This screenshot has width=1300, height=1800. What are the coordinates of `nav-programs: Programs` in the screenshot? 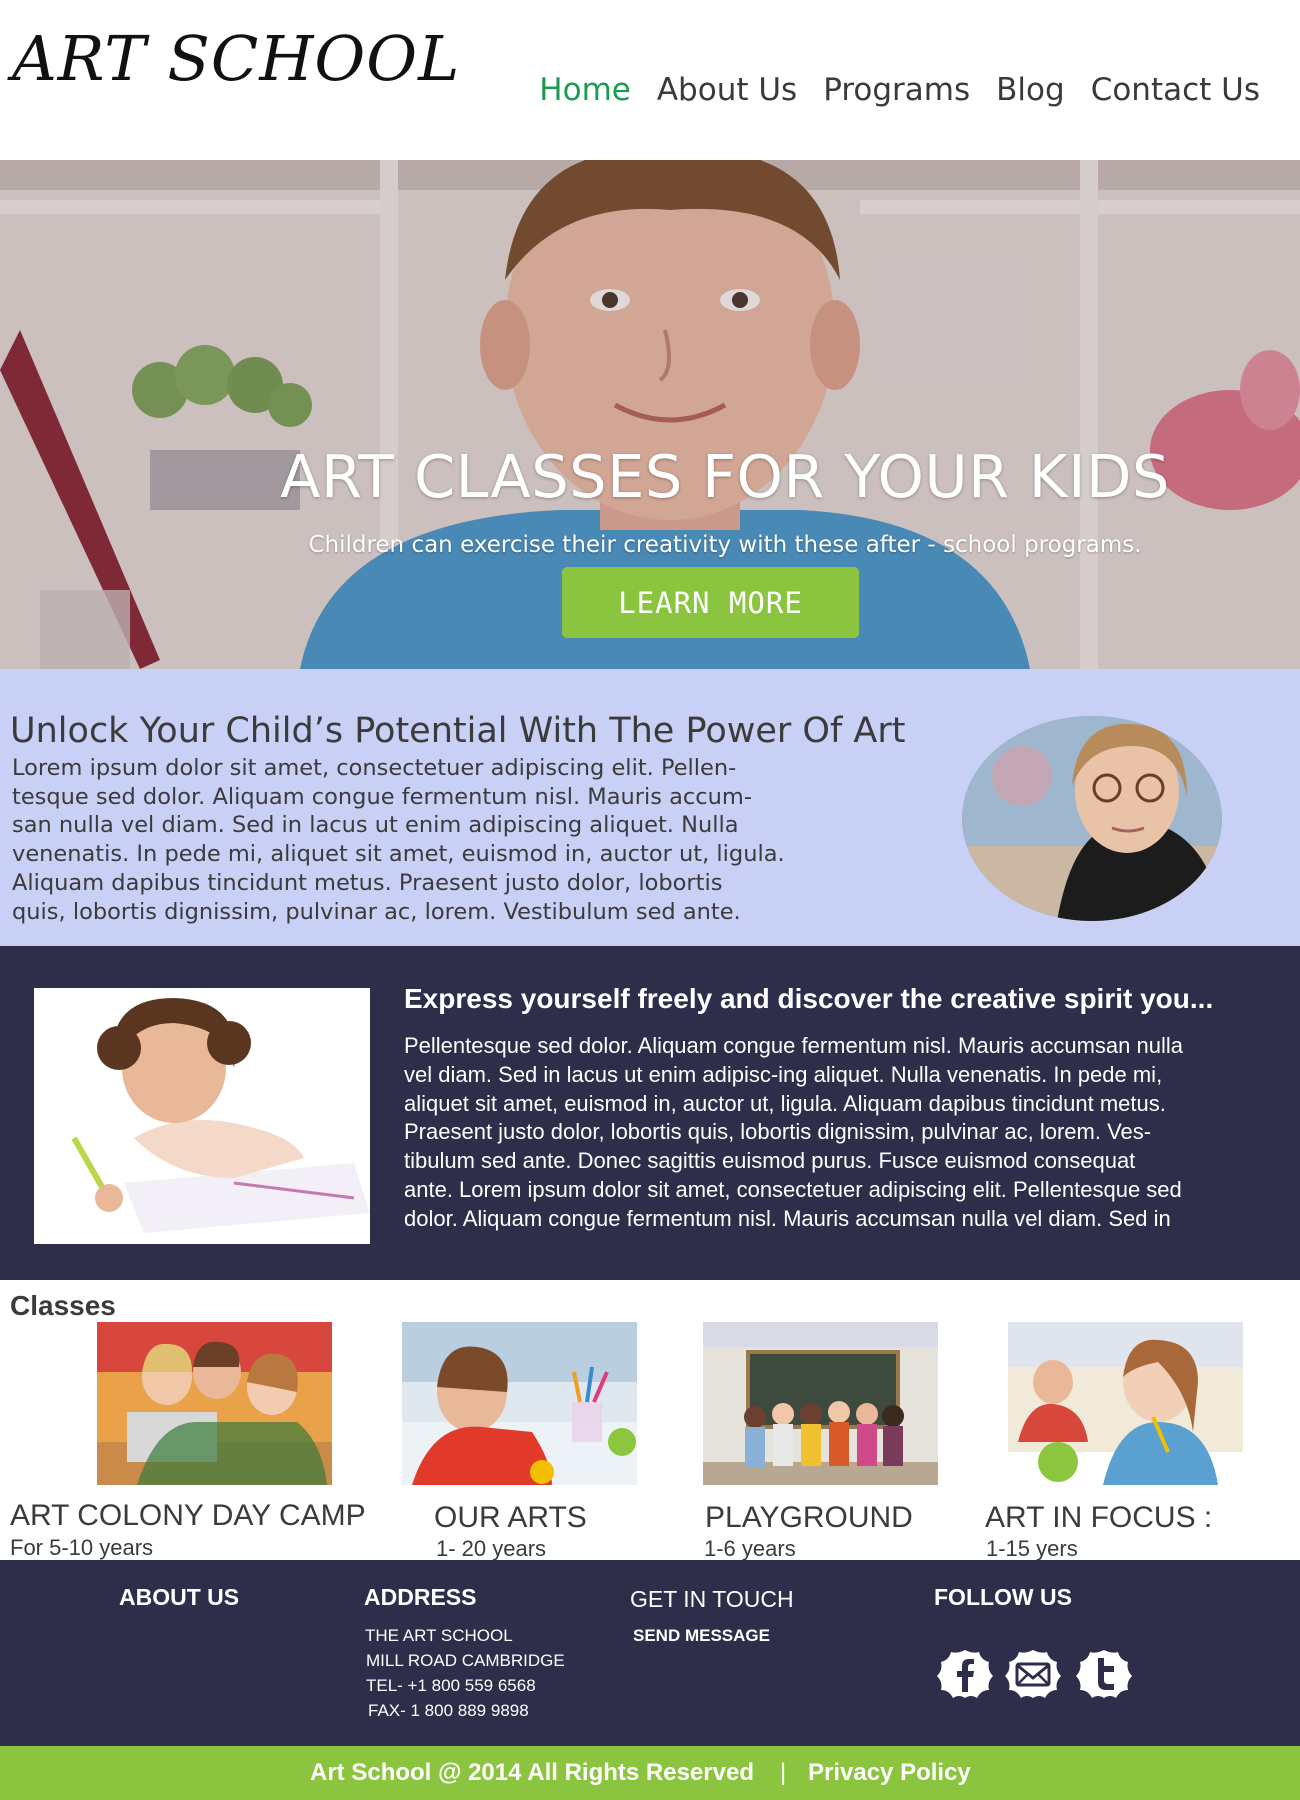 It's located at (896, 90).